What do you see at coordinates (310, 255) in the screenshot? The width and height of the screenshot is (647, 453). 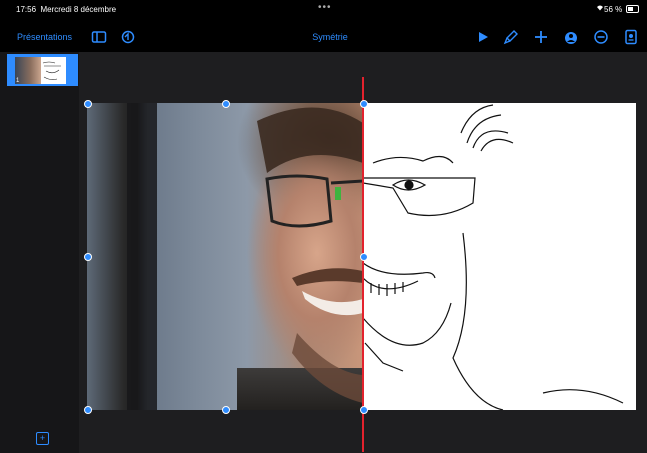 I see `face-photo-details` at bounding box center [310, 255].